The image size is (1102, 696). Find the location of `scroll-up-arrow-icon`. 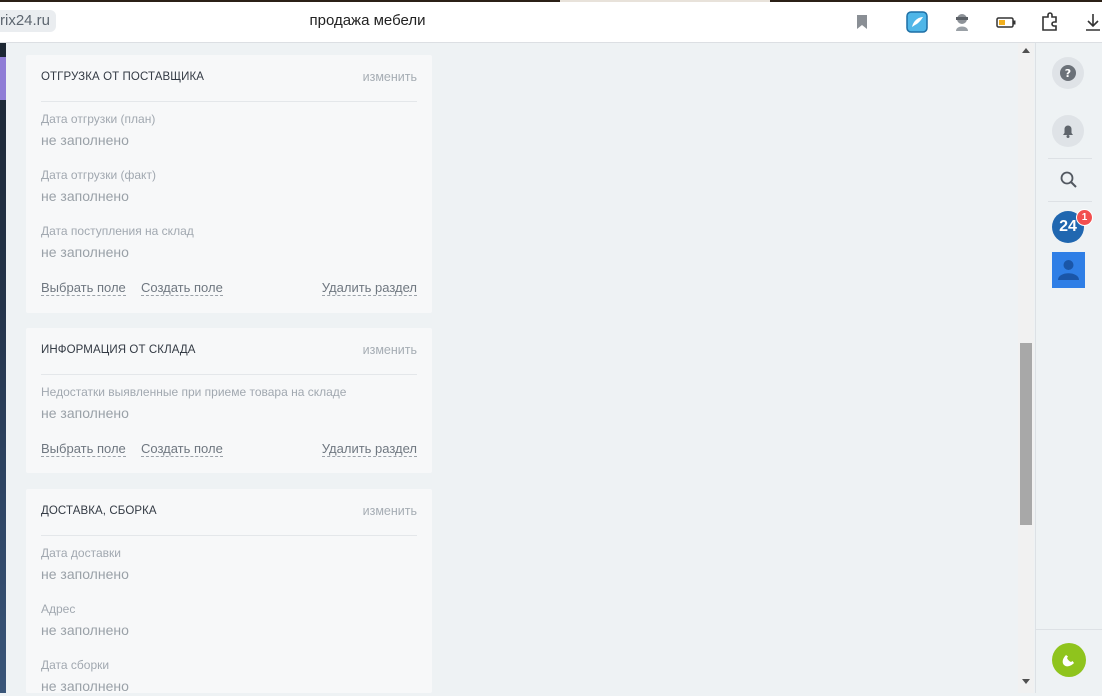

scroll-up-arrow-icon is located at coordinates (1026, 50).